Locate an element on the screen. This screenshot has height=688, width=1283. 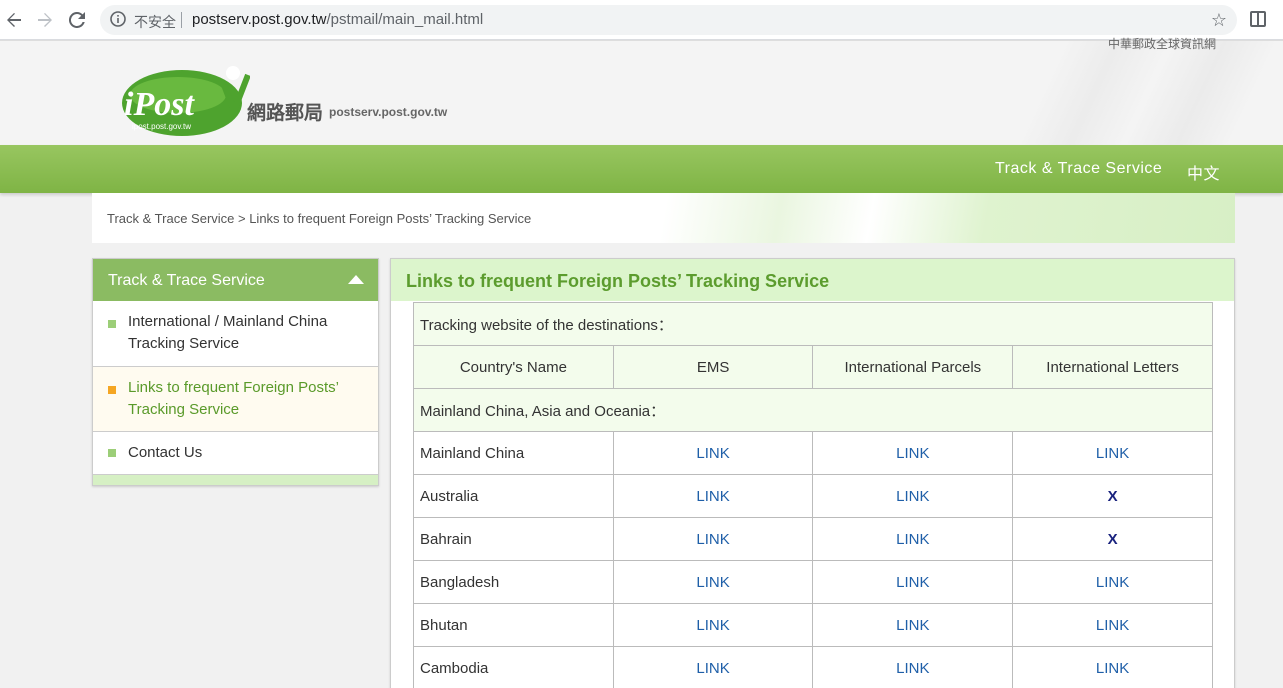
sidebar-footer is located at coordinates (235, 480).